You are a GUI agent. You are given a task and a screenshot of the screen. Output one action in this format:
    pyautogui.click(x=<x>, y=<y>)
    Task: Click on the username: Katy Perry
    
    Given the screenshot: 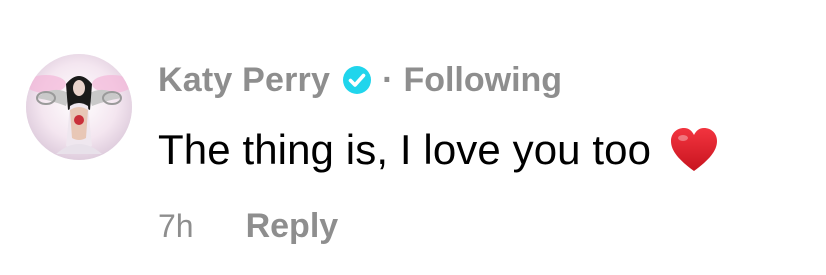 What is the action you would take?
    pyautogui.click(x=244, y=80)
    